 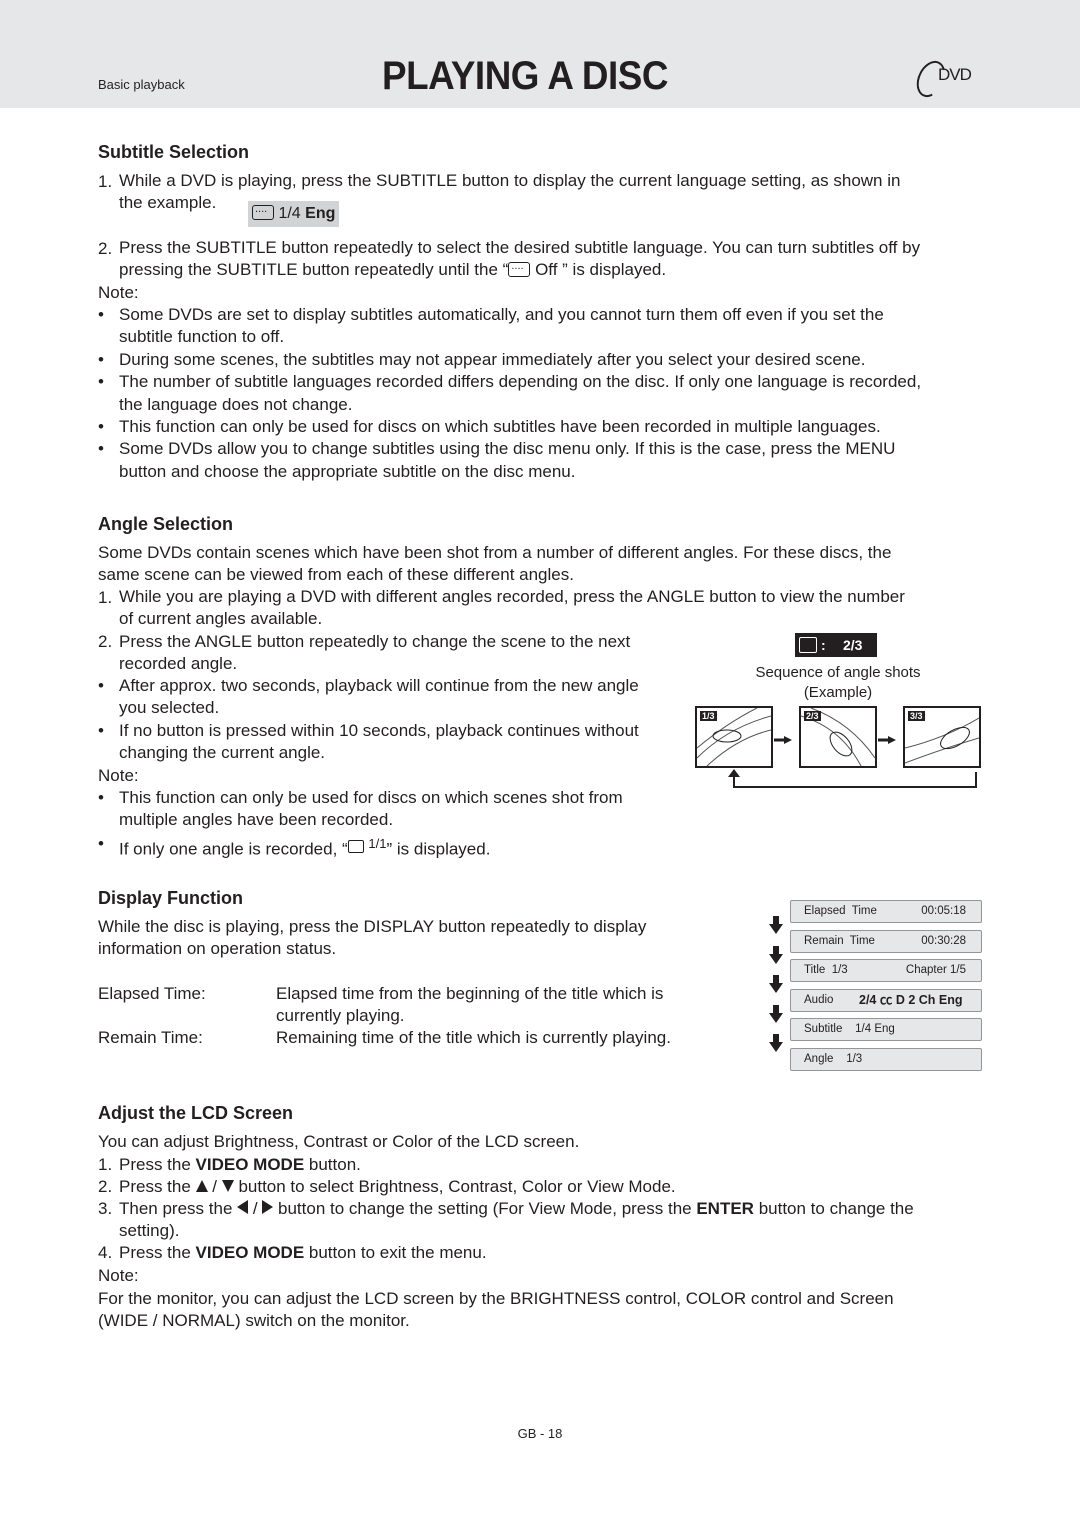 What do you see at coordinates (838, 737) in the screenshot?
I see `angle-shot-2: 2/3` at bounding box center [838, 737].